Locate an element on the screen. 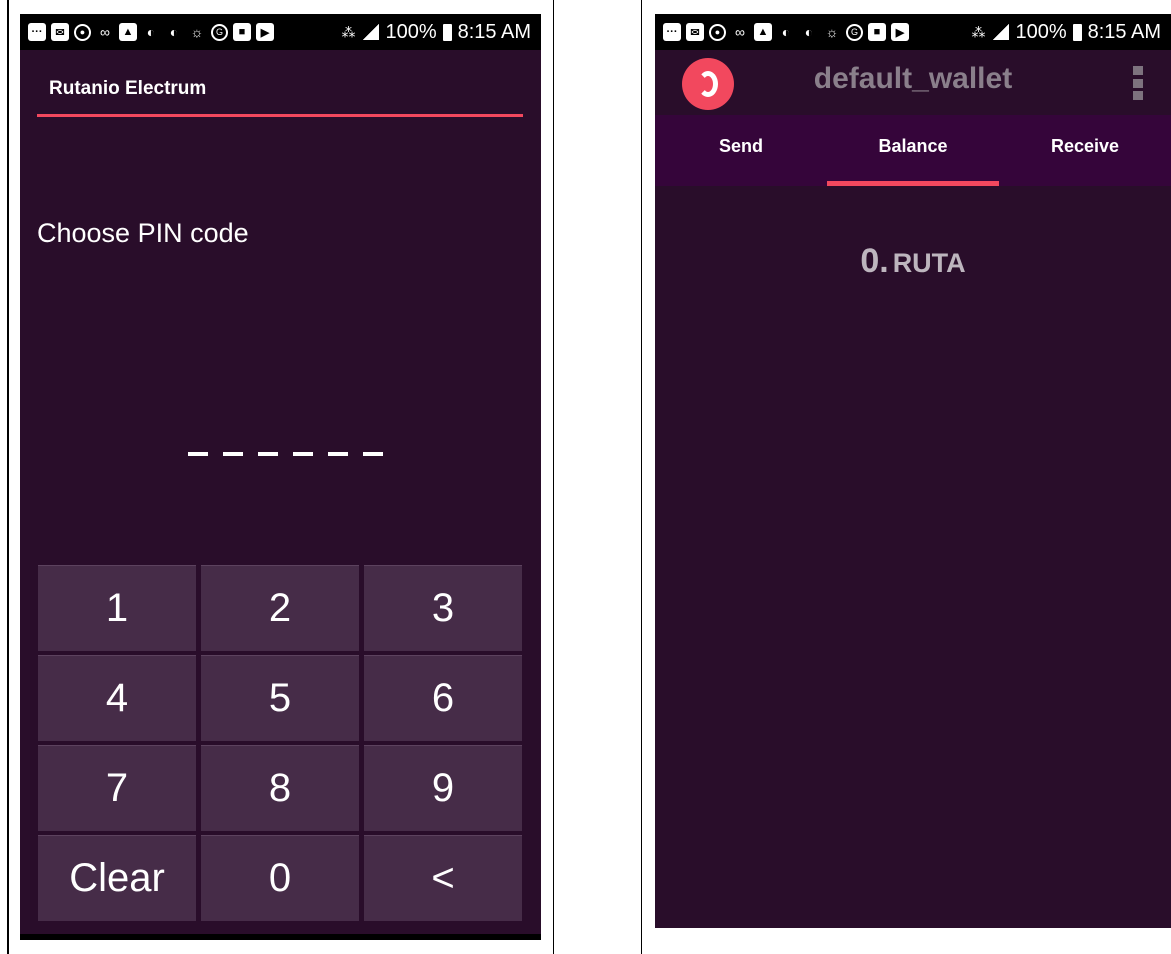  key-8-button: 8 is located at coordinates (280, 788).